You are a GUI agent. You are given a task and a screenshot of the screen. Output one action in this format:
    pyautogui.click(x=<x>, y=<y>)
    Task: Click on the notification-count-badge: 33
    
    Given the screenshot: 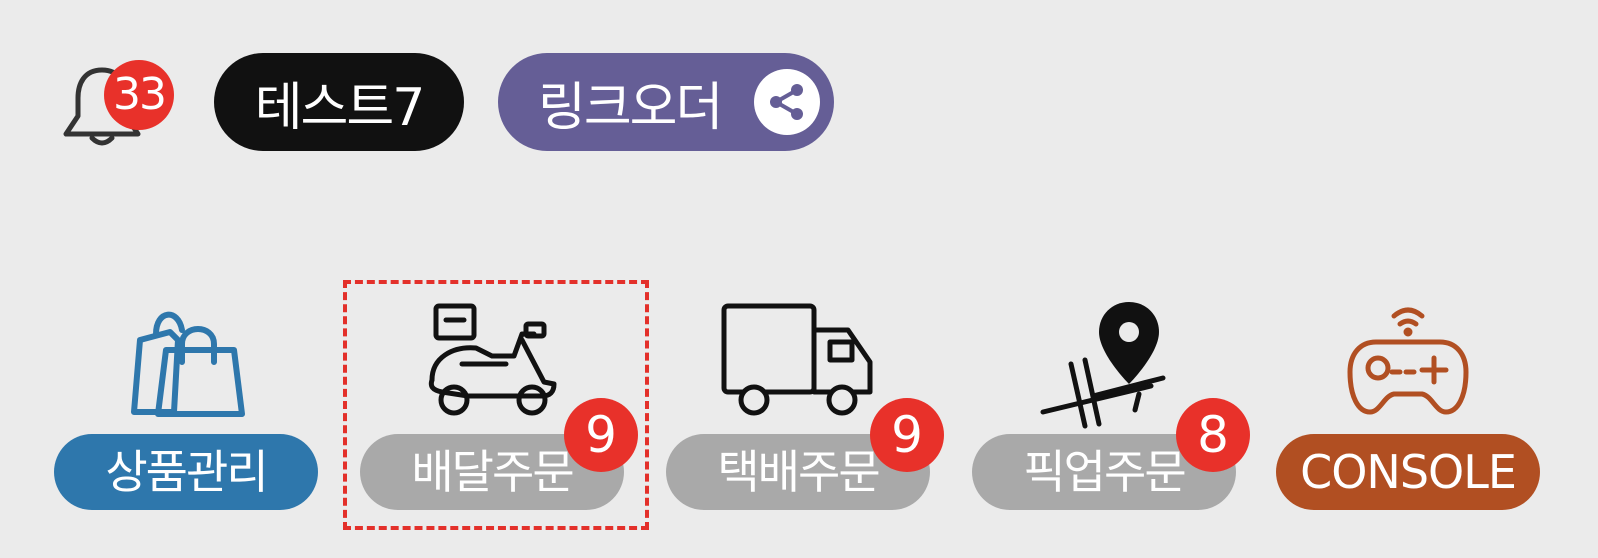 What is the action you would take?
    pyautogui.click(x=139, y=95)
    